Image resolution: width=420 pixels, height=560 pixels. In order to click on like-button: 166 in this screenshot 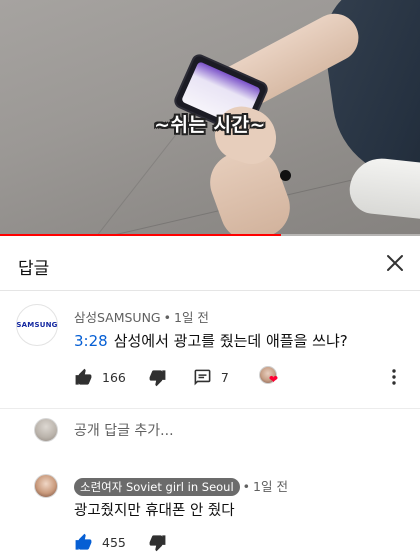, I will do `click(100, 377)`.